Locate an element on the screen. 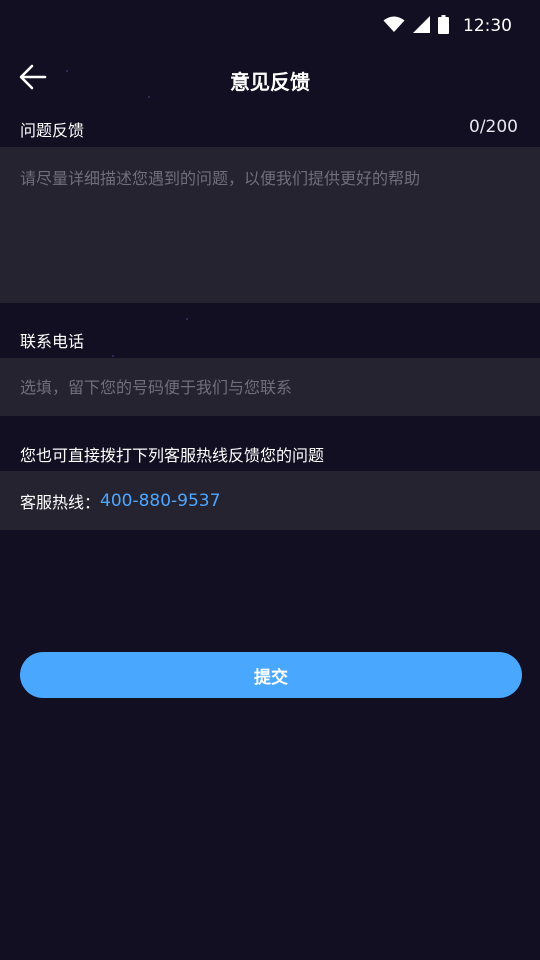  phone-label: 联系电话 is located at coordinates (52, 341).